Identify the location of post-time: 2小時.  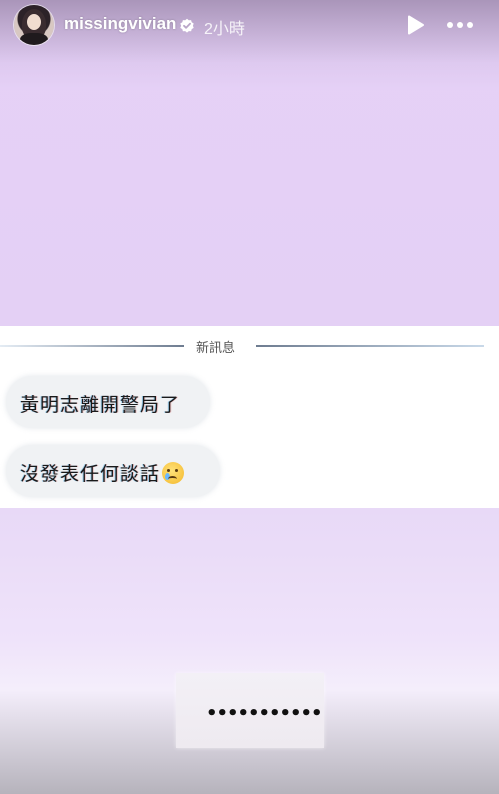
(224, 29).